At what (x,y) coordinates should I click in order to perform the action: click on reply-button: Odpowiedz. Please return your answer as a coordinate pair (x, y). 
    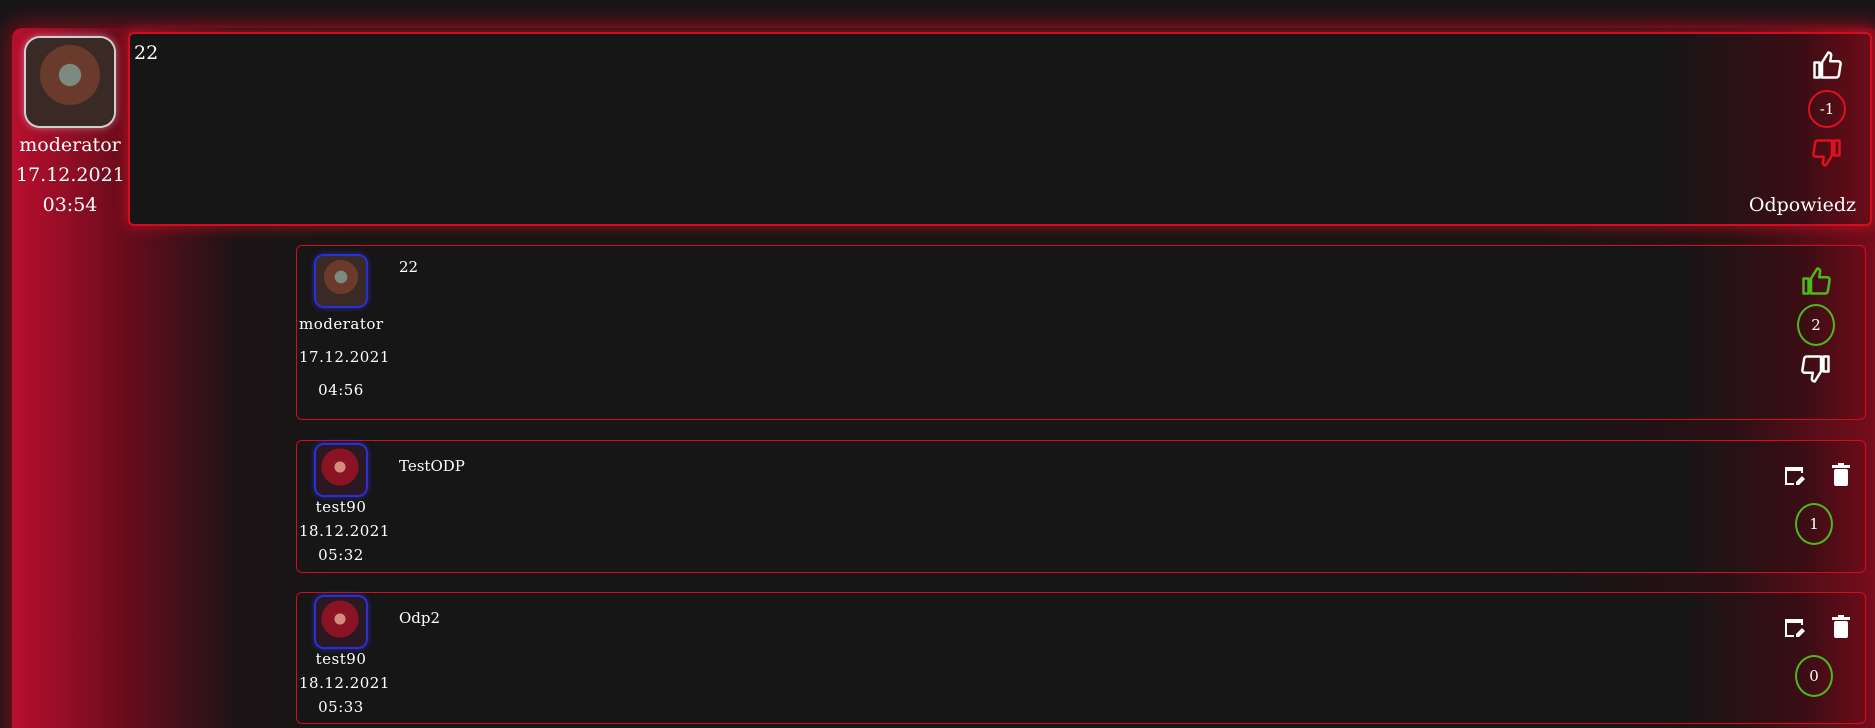
    Looking at the image, I should click on (1802, 205).